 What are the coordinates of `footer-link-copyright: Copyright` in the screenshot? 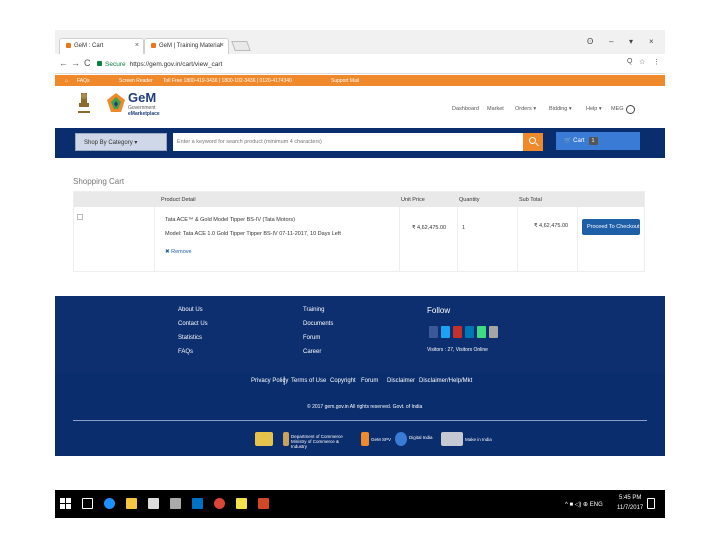 It's located at (343, 381).